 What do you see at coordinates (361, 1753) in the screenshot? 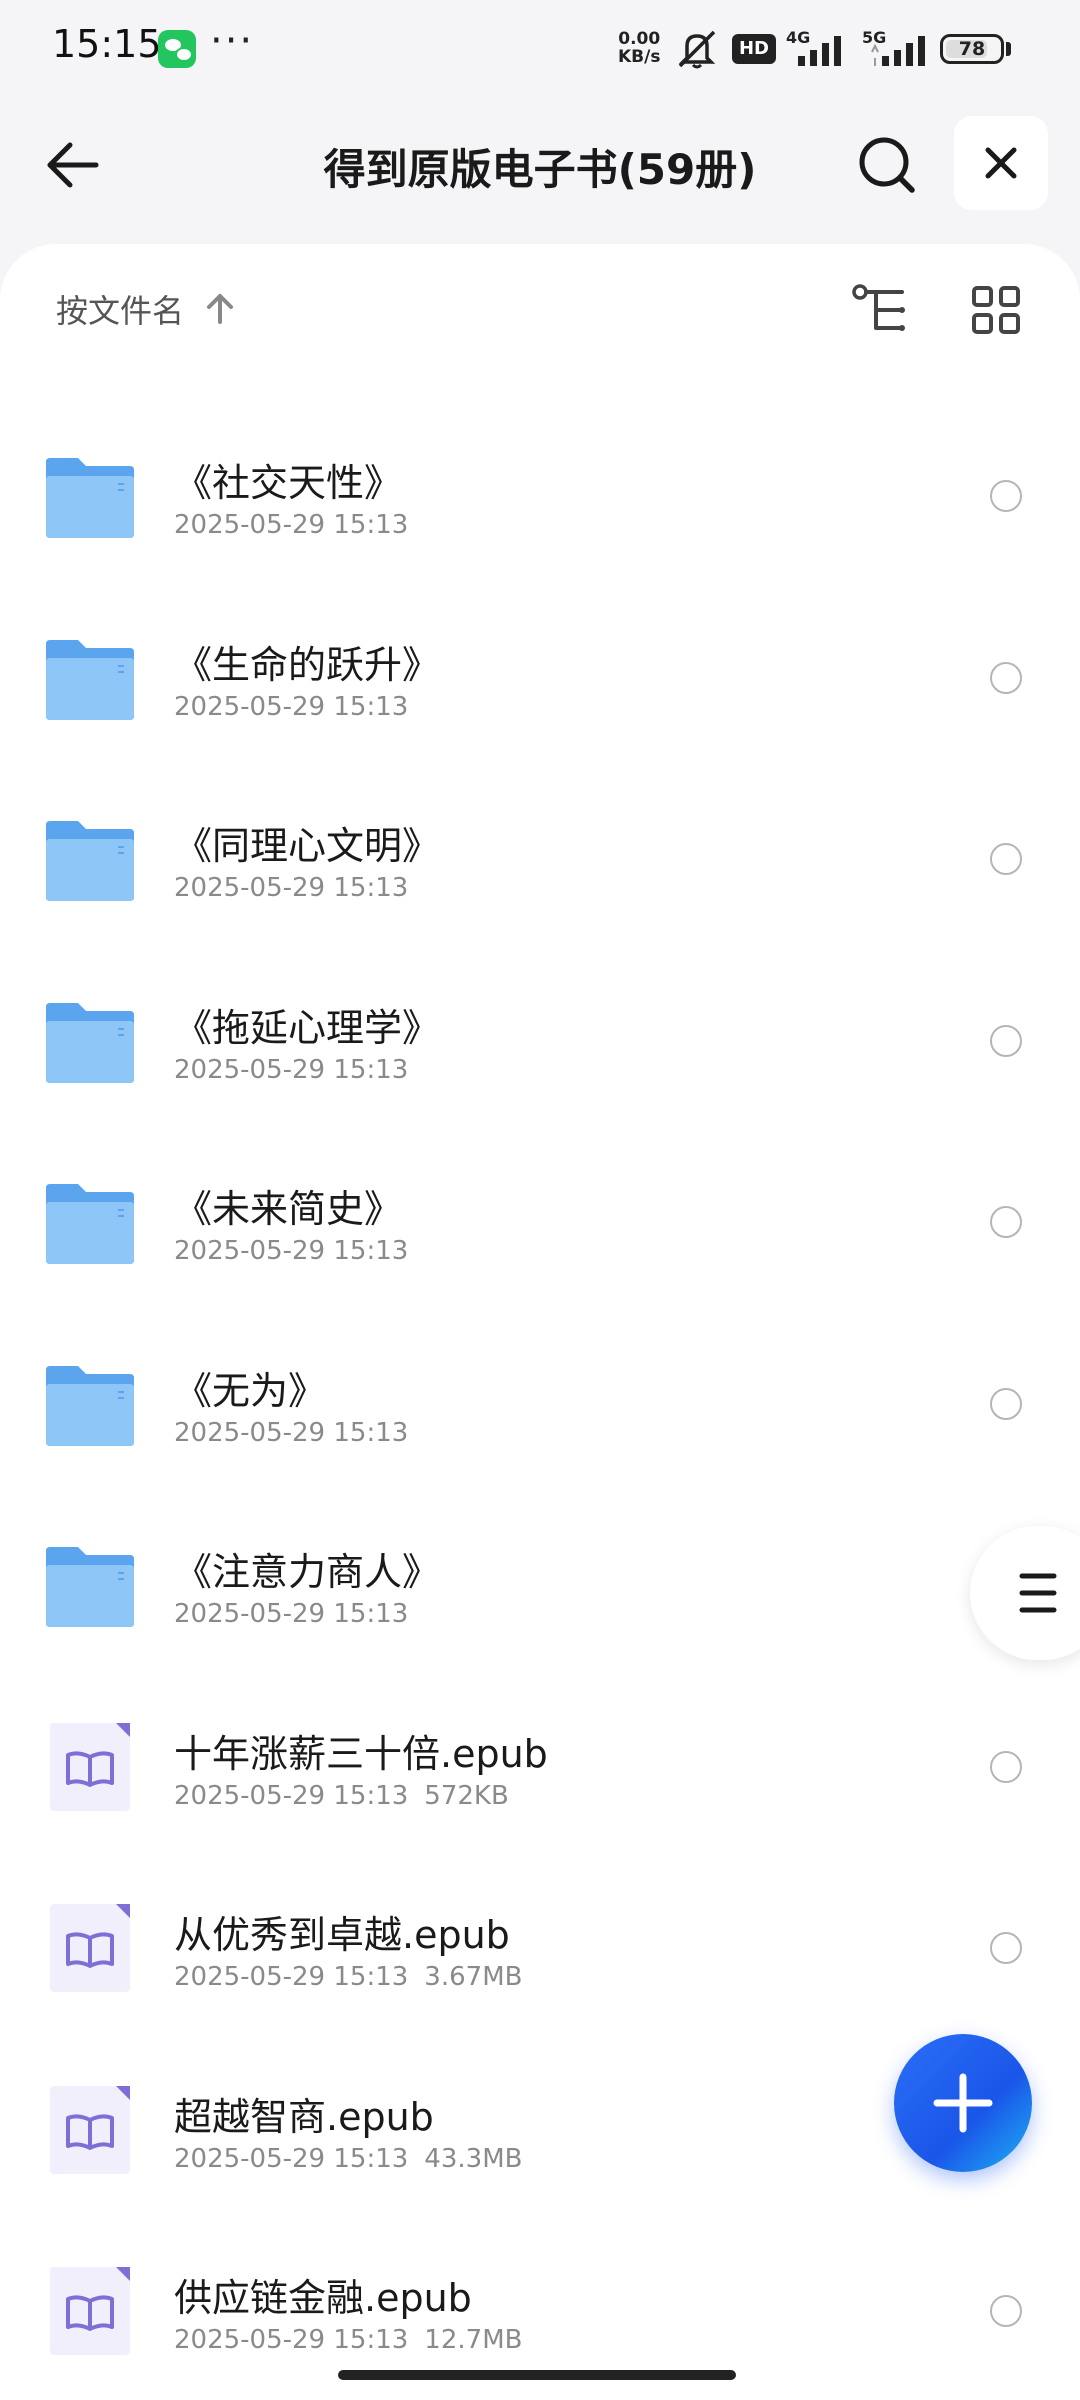
I see `file-name: 十年涨薪三十倍.epub` at bounding box center [361, 1753].